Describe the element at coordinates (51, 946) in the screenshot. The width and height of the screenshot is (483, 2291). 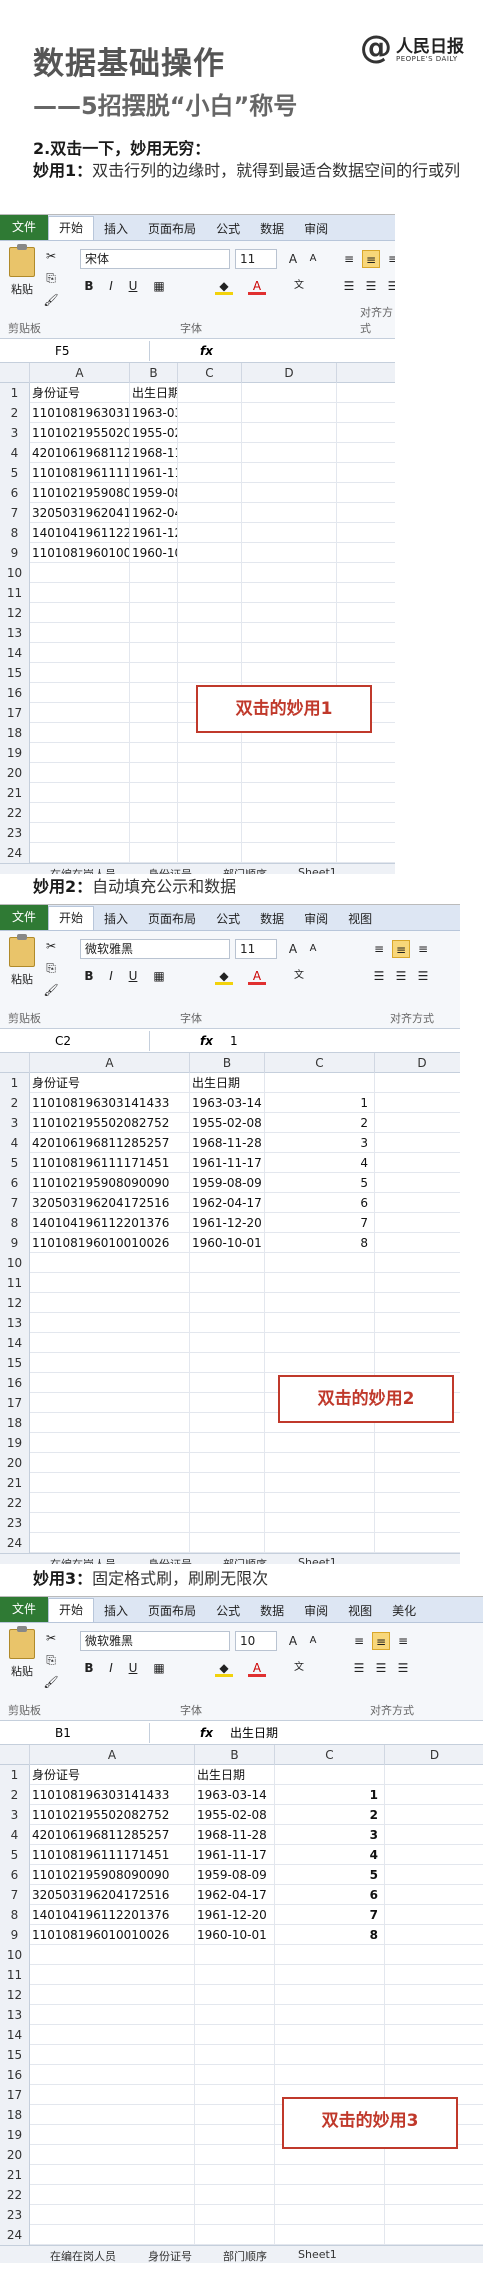
I see `cut-icon: ✂` at that location.